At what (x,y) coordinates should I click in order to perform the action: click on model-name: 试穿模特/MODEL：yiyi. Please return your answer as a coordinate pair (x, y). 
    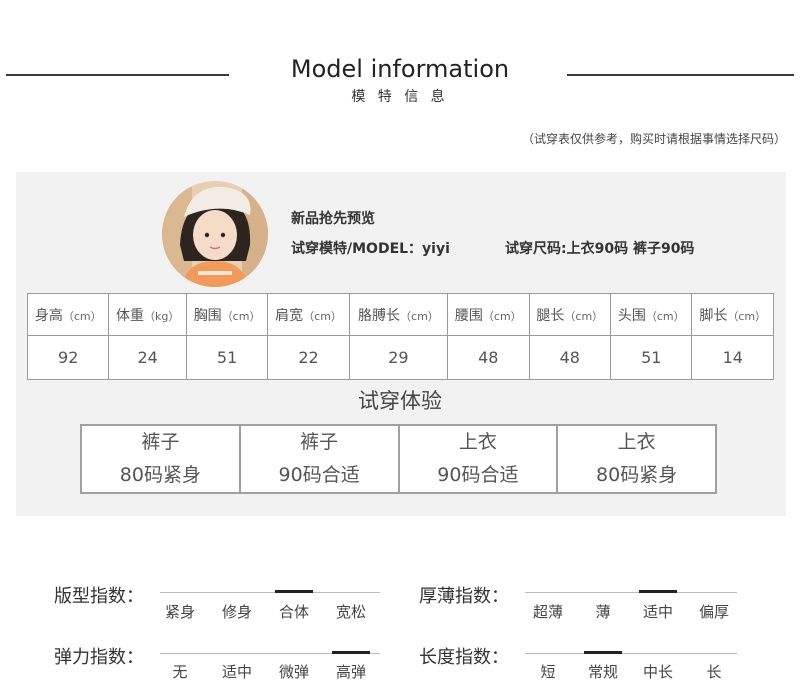
    Looking at the image, I should click on (370, 249).